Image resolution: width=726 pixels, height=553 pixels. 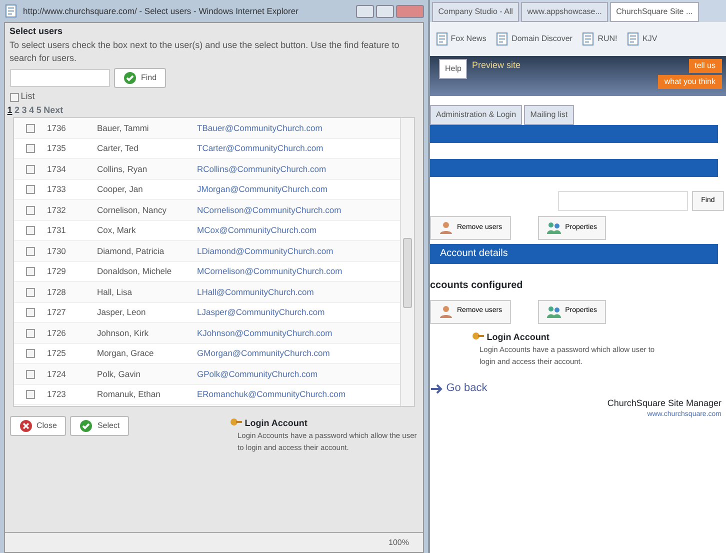 I want to click on email-link: KJohnson@CommunityChurch.com, so click(x=264, y=333).